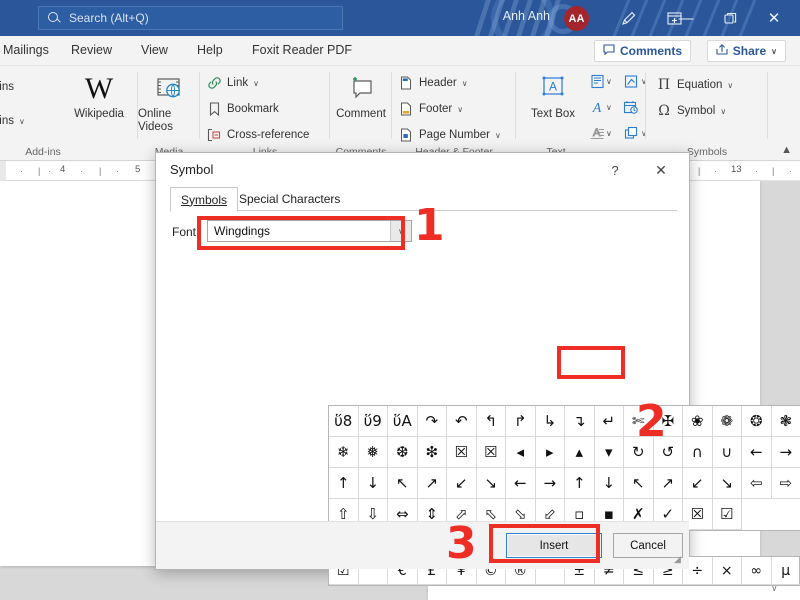 This screenshot has height=600, width=800. What do you see at coordinates (686, 18) in the screenshot?
I see `minimize-button: —` at bounding box center [686, 18].